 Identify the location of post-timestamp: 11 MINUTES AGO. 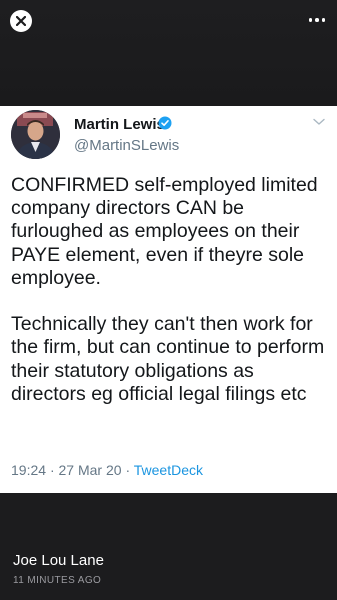
(57, 580).